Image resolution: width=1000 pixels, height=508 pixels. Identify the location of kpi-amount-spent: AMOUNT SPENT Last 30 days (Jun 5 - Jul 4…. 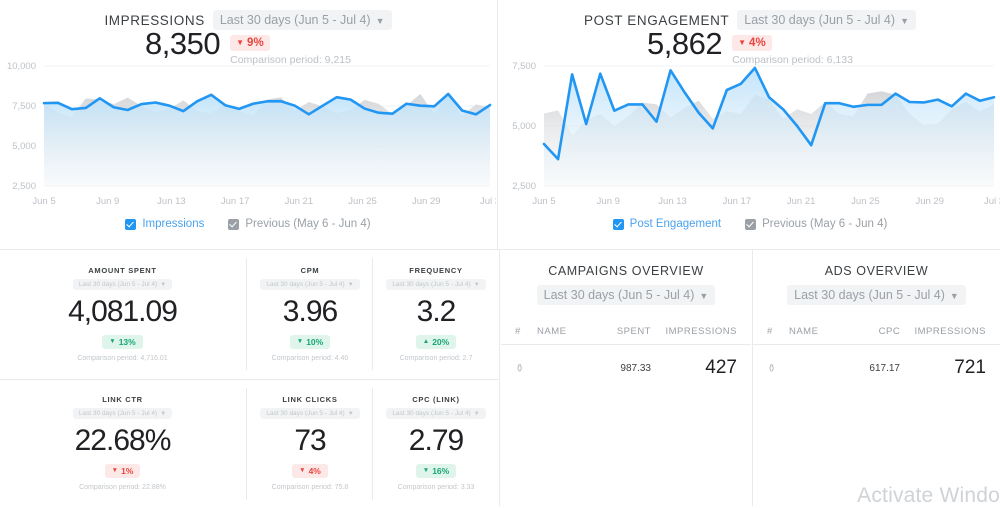
(122, 314).